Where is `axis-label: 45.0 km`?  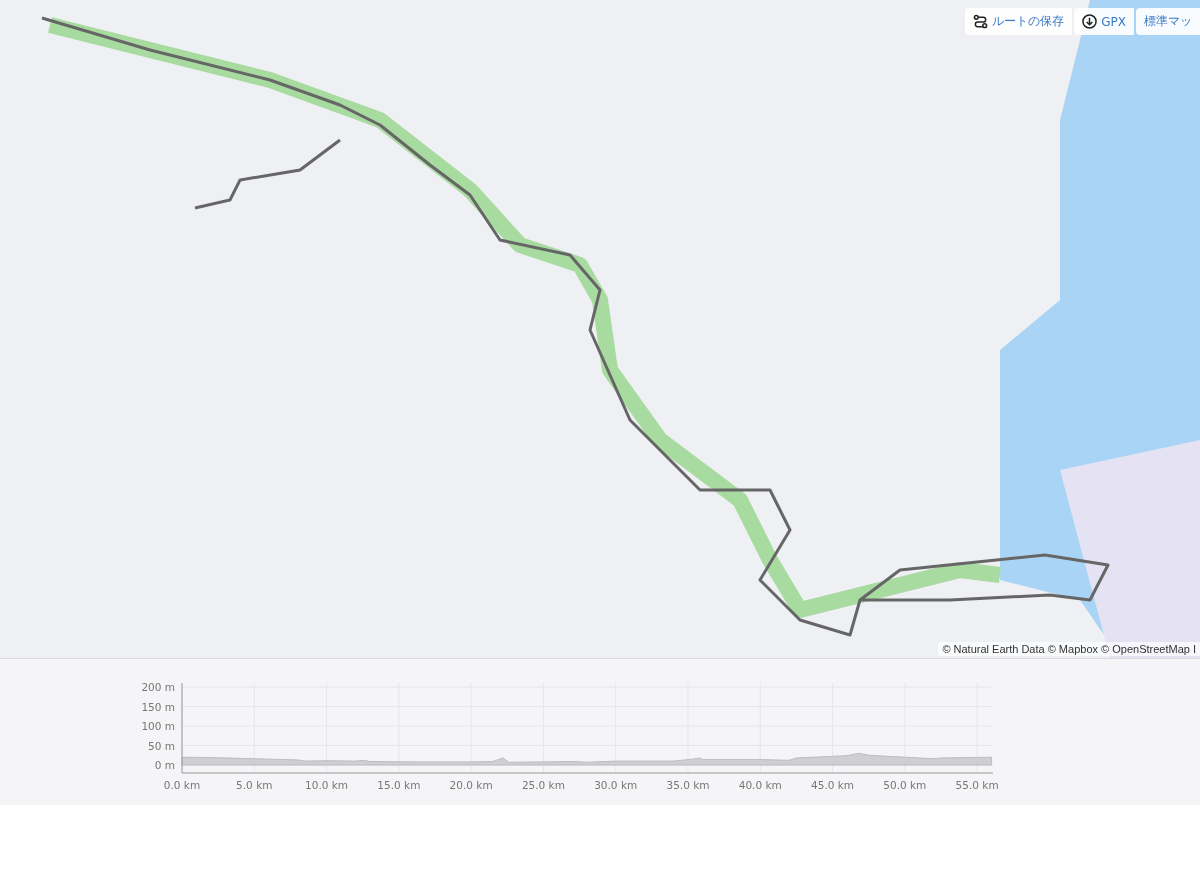 axis-label: 45.0 km is located at coordinates (833, 785).